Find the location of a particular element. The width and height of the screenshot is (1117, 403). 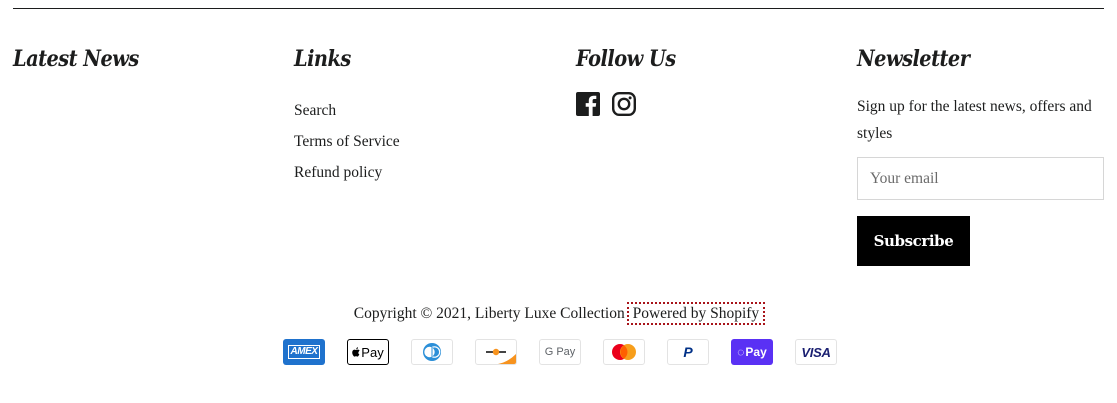

mastercard-icon is located at coordinates (624, 352).